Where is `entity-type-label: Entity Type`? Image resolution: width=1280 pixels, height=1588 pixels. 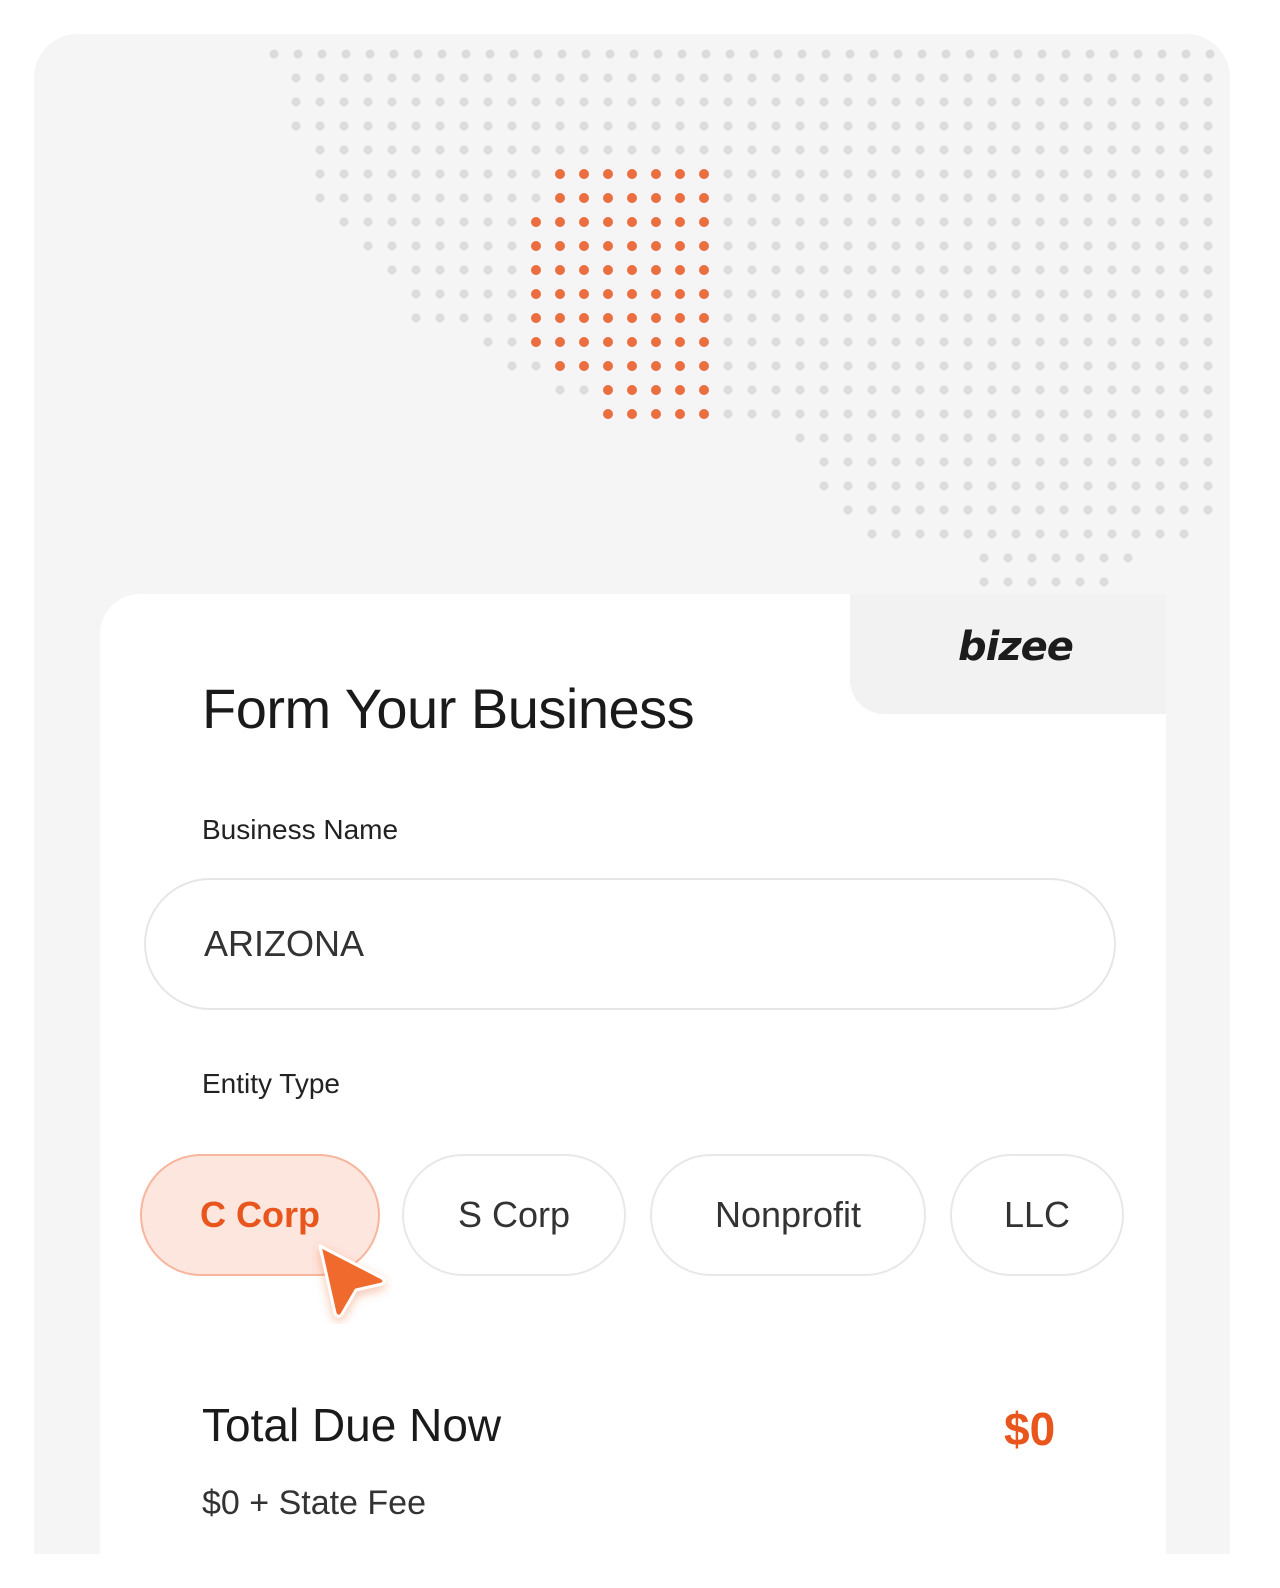 entity-type-label: Entity Type is located at coordinates (271, 1083).